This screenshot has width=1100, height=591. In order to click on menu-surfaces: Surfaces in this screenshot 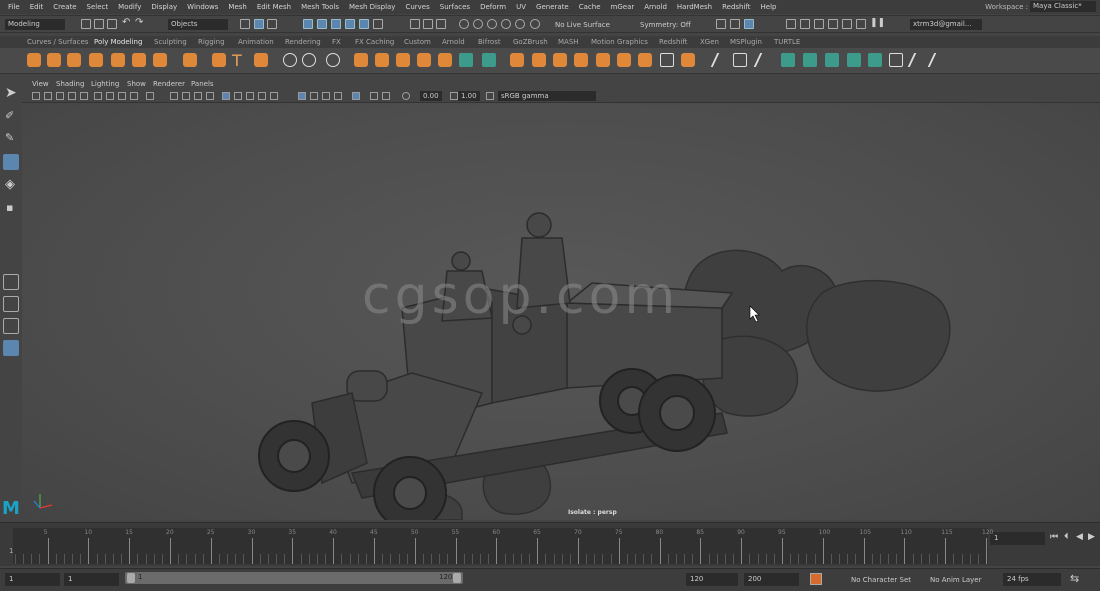, I will do `click(455, 7)`.